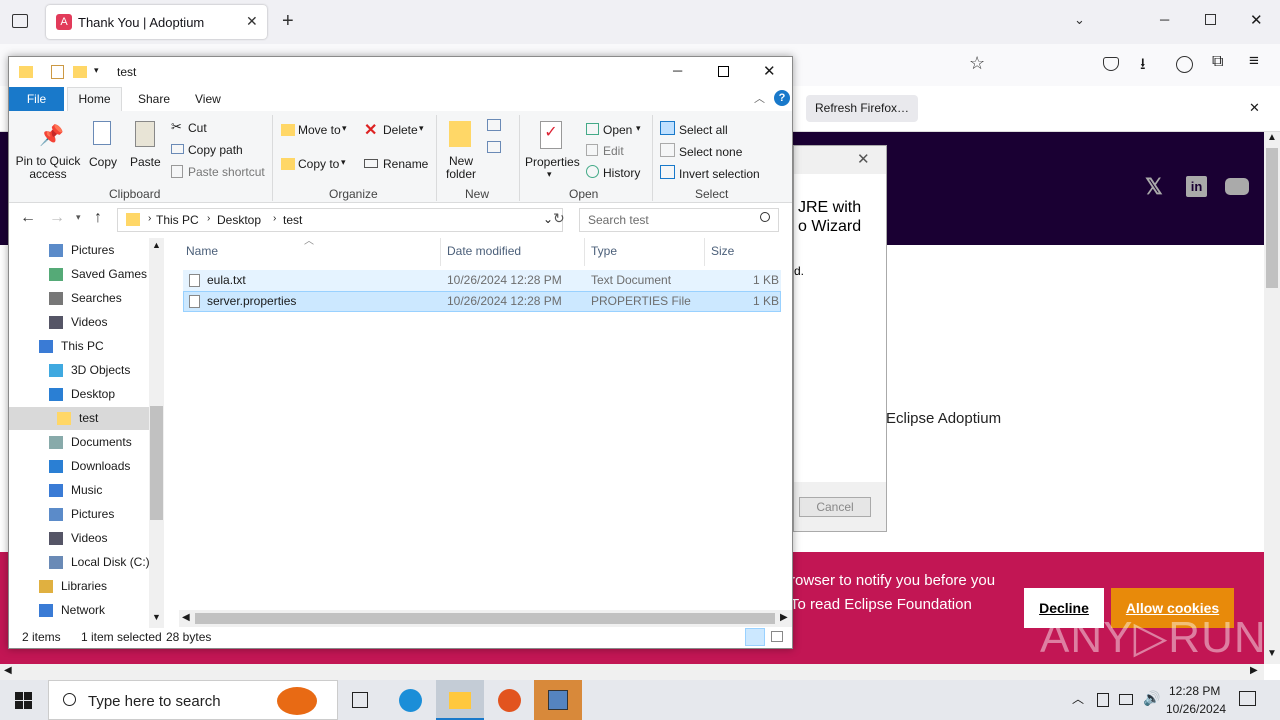 Image resolution: width=1280 pixels, height=720 pixels. Describe the element at coordinates (613, 151) in the screenshot. I see `edit-button: Edit` at that location.